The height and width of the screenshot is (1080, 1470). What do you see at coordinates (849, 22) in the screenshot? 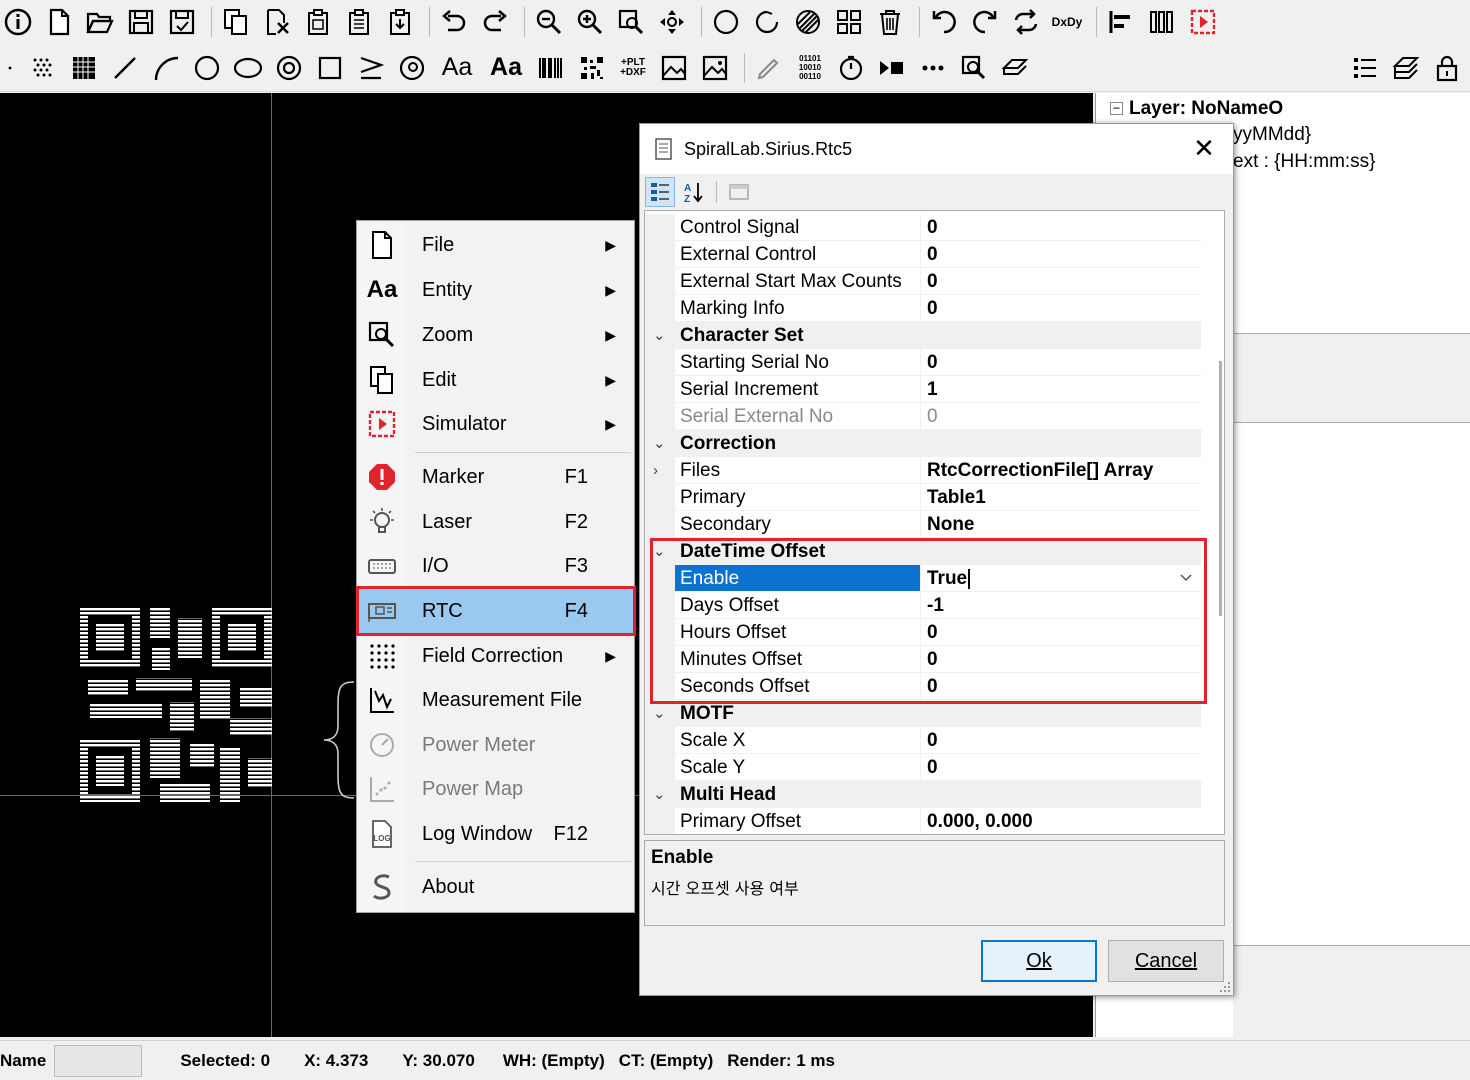
I see `grid-icon` at bounding box center [849, 22].